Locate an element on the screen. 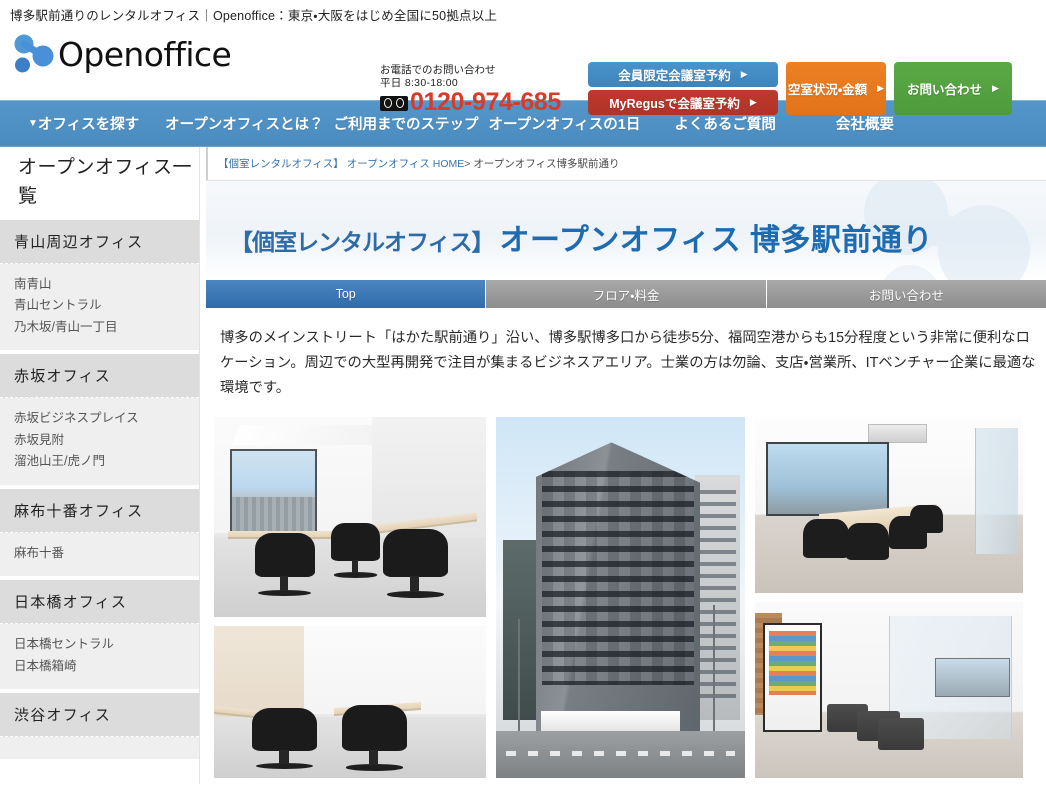 Image resolution: width=1046 pixels, height=802 pixels. sidebar-group-azabu: 麻布十番オフィス 麻布十番 is located at coordinates (99, 532).